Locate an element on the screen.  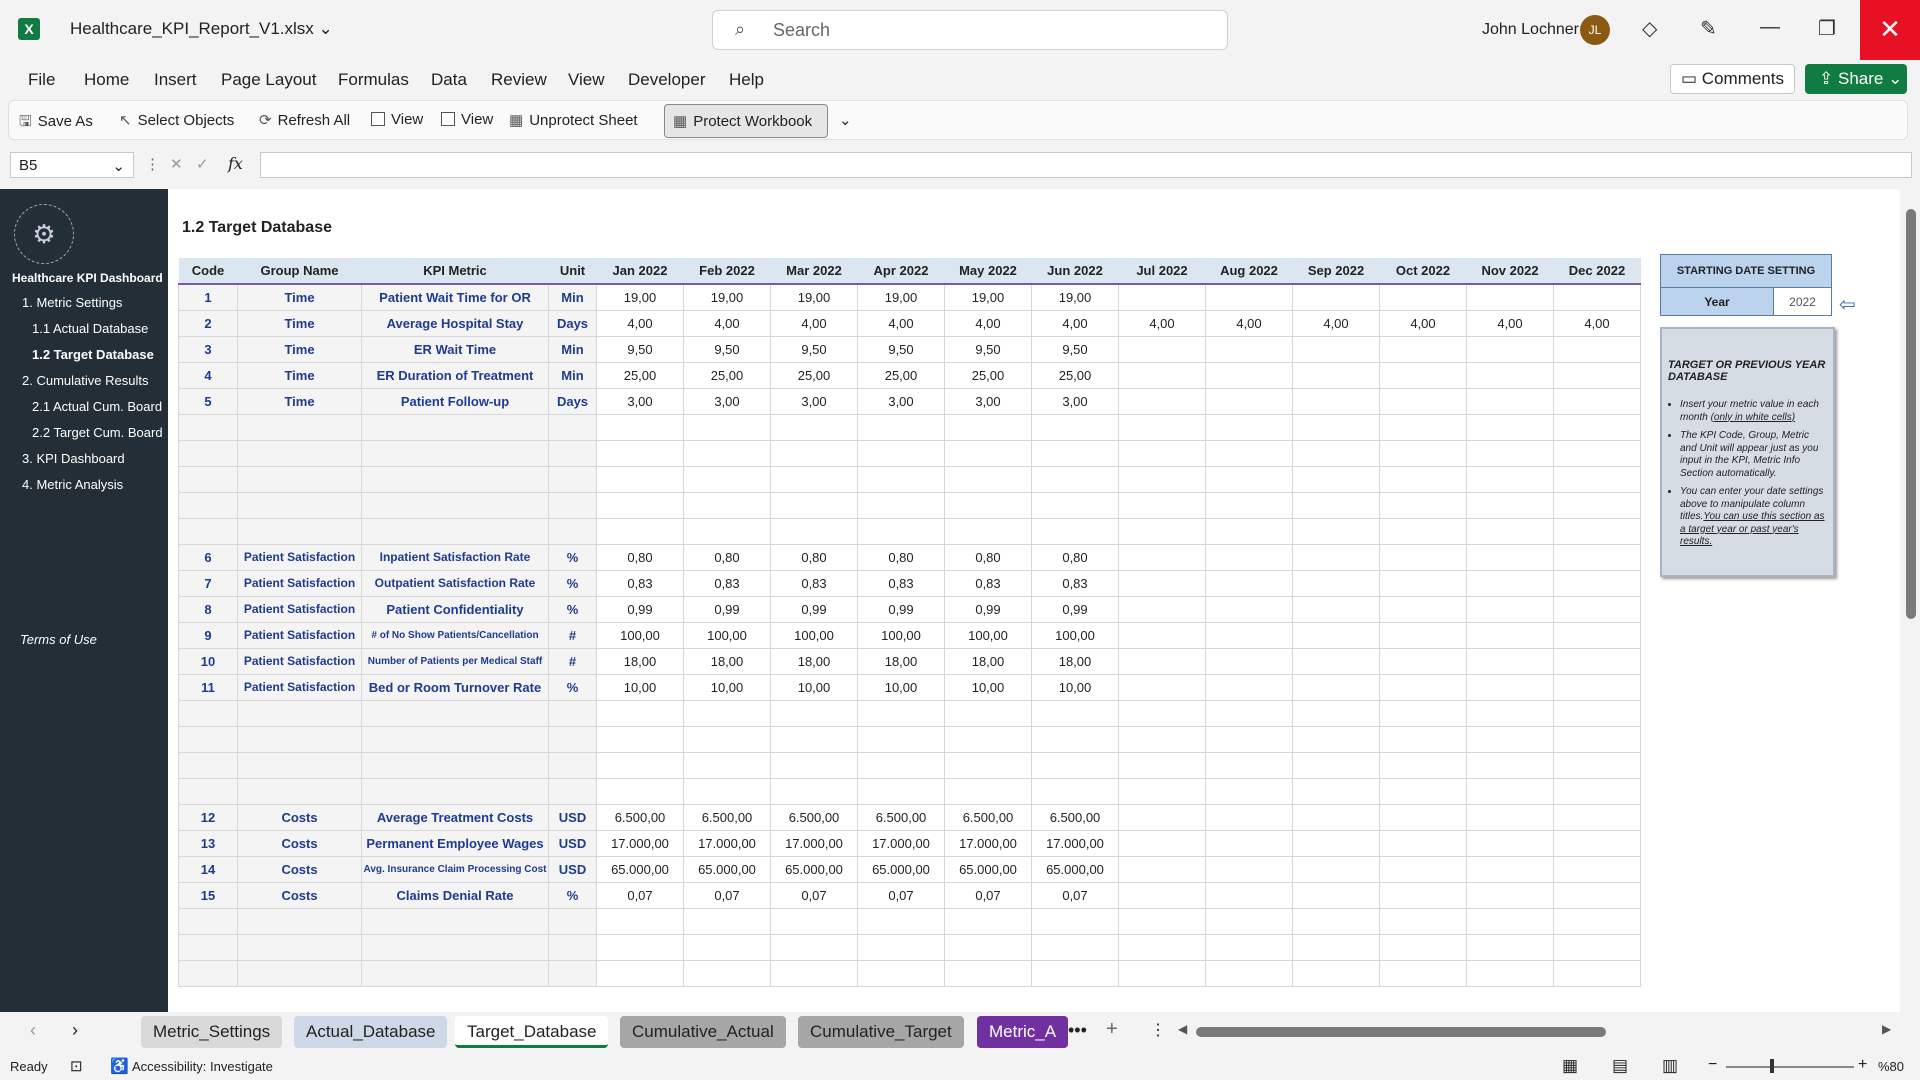
customize-toolbar-icon: ⌄ is located at coordinates (845, 120).